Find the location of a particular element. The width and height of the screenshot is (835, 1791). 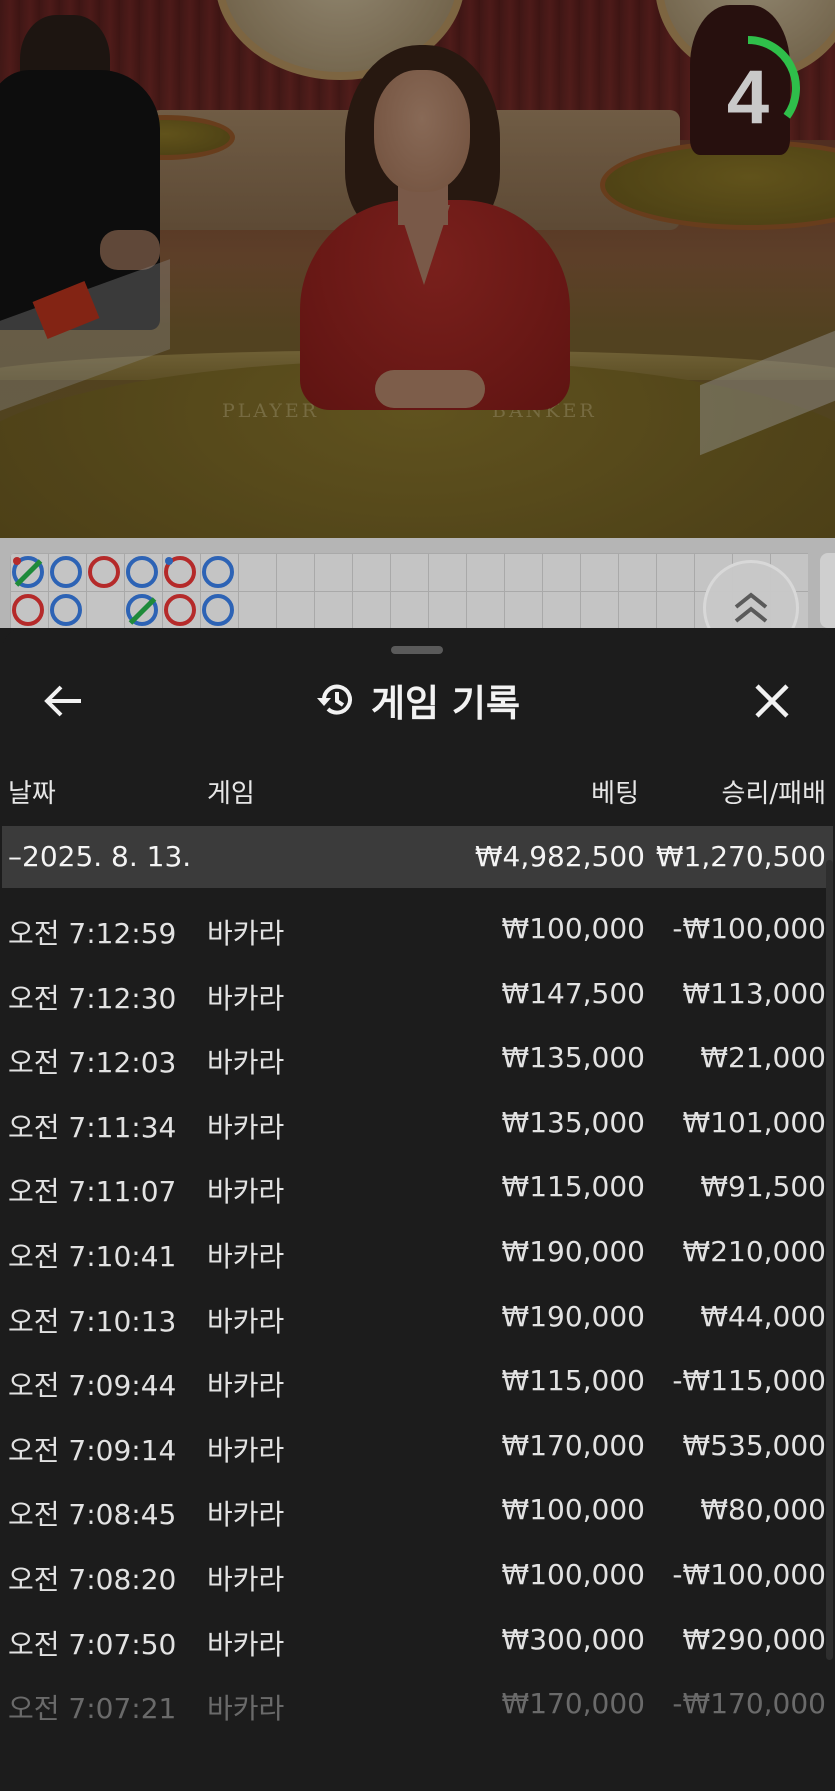

column-header-result: 승리/패배 is located at coordinates (774, 791).